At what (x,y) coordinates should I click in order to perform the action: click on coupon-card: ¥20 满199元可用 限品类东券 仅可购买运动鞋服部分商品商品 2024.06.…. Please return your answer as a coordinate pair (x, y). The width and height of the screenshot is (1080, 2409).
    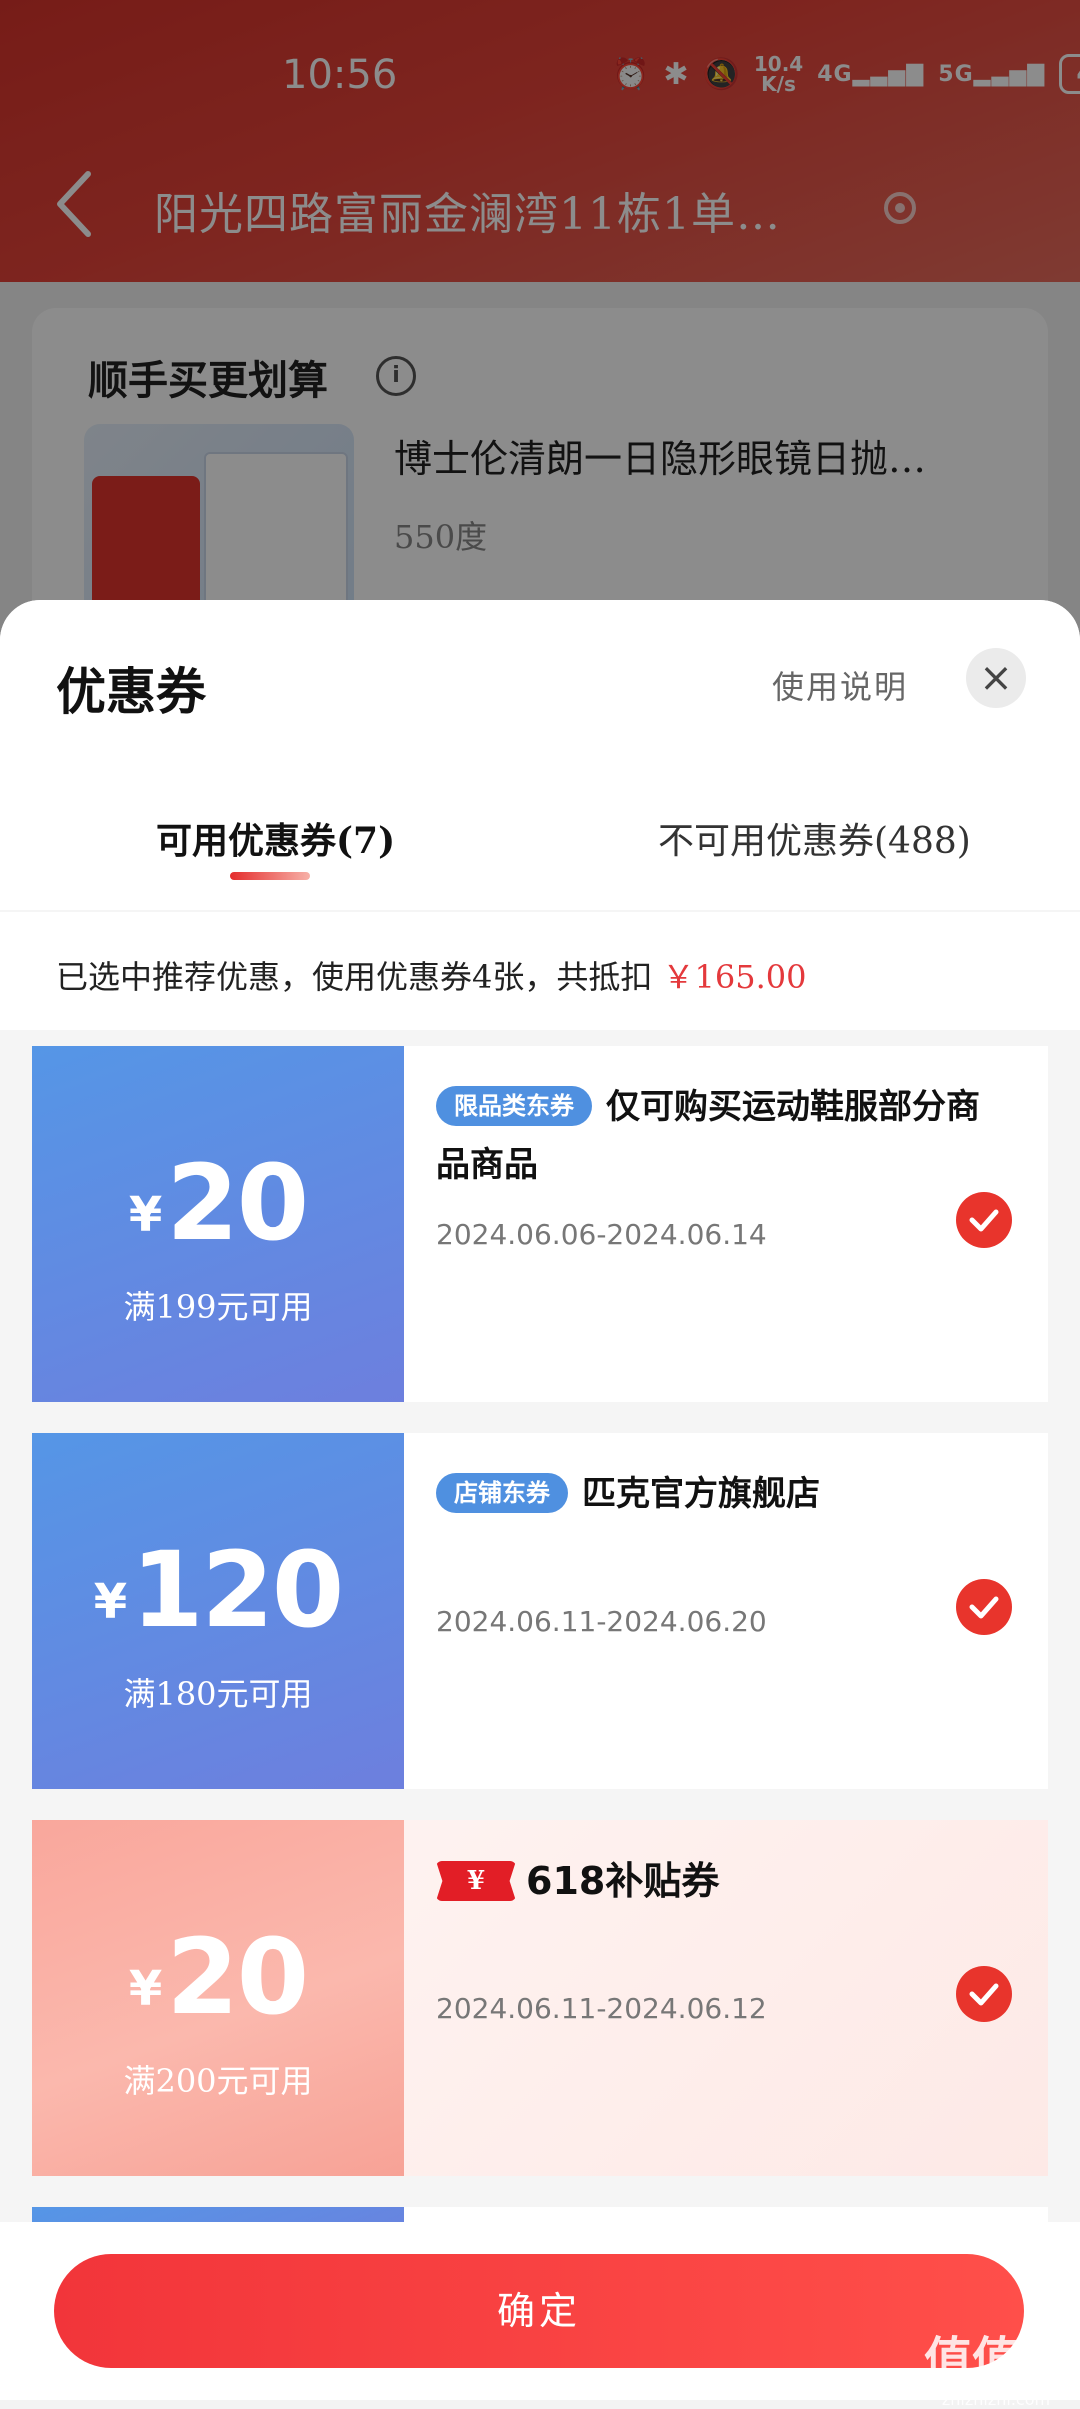
    Looking at the image, I should click on (540, 1224).